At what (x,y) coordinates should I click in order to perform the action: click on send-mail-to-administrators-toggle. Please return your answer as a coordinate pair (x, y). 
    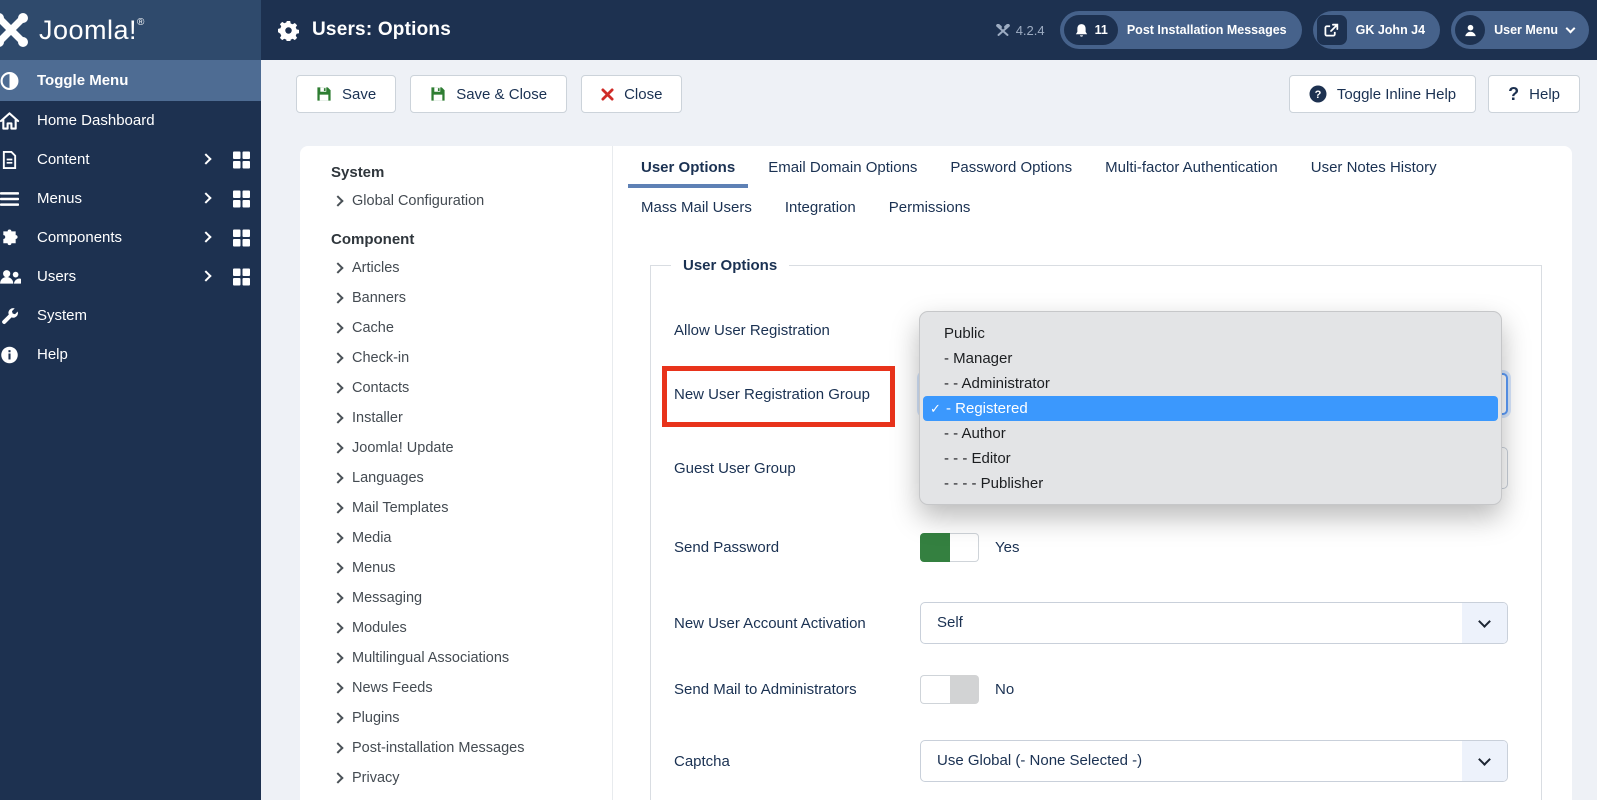
    Looking at the image, I should click on (949, 689).